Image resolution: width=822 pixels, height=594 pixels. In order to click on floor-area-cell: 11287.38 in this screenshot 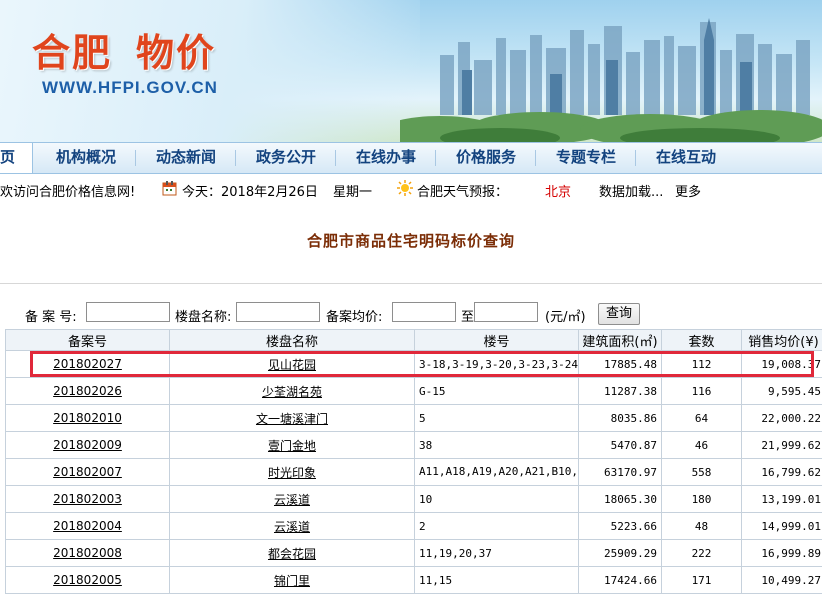, I will do `click(620, 391)`.